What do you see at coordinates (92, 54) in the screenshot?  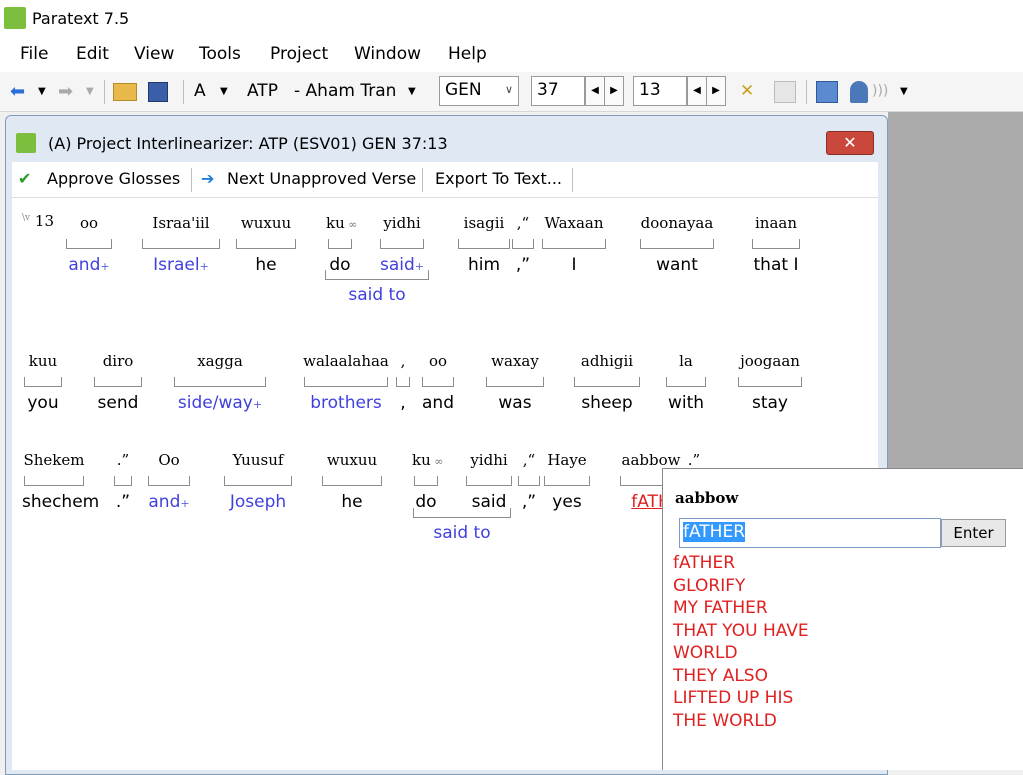 I see `menu-edit: Edit` at bounding box center [92, 54].